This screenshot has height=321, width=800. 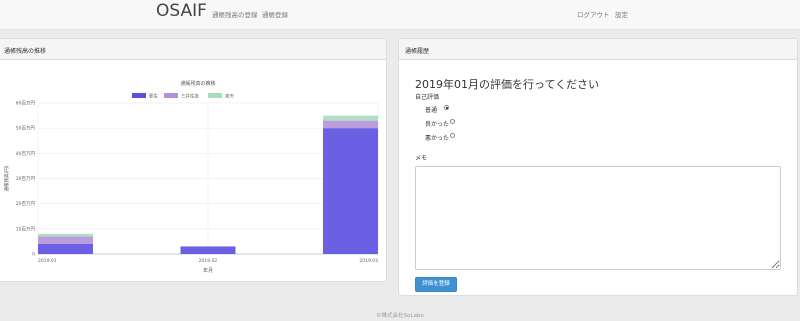 I want to click on option-normal-label: 普通, so click(x=431, y=109).